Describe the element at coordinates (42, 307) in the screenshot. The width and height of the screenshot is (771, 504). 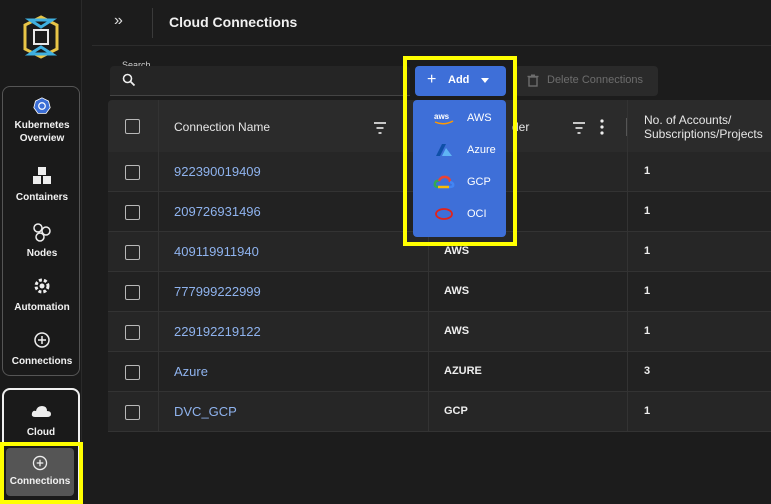
I see `sidebar-item-label: Automation` at that location.